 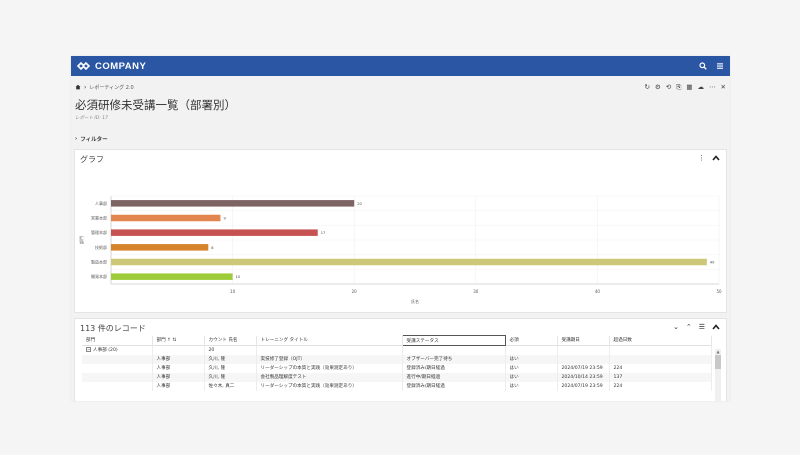 I want to click on column-header: 超過日数, so click(x=660, y=340).